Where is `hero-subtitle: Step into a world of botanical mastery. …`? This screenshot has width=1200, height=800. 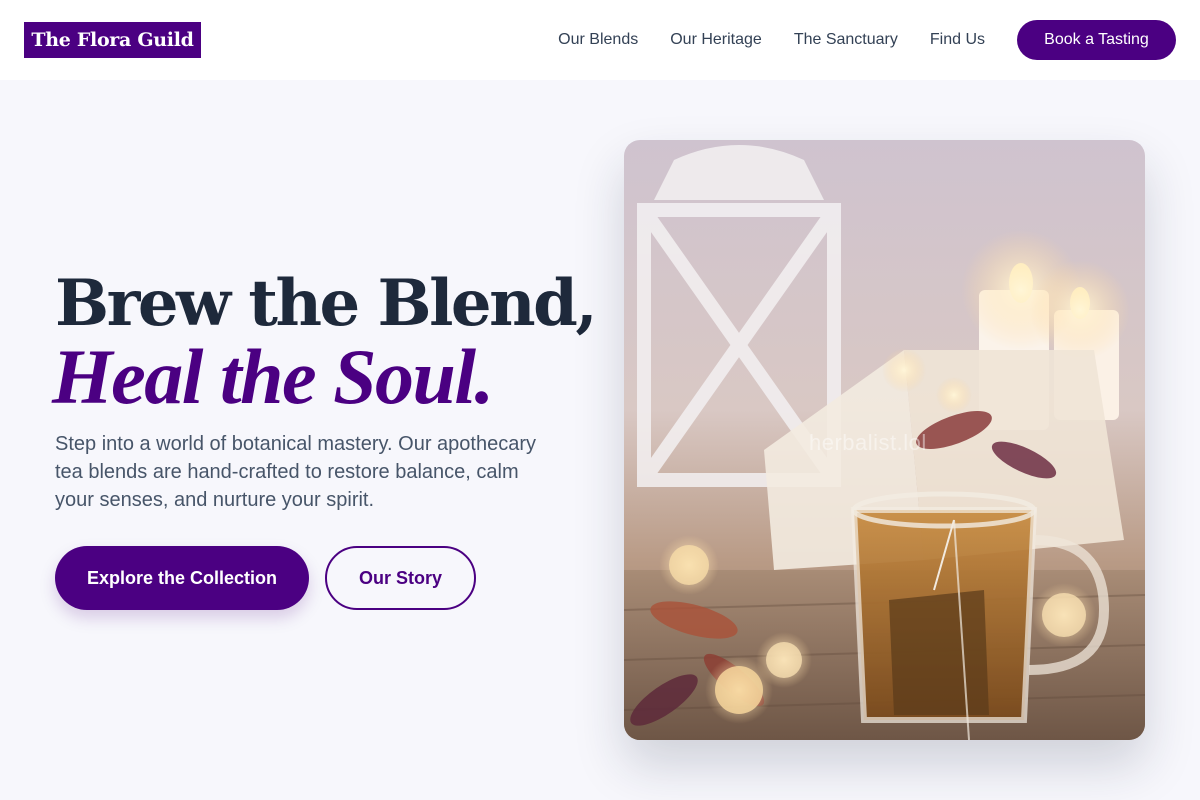
hero-subtitle: Step into a world of botanical mastery. … is located at coordinates (295, 472).